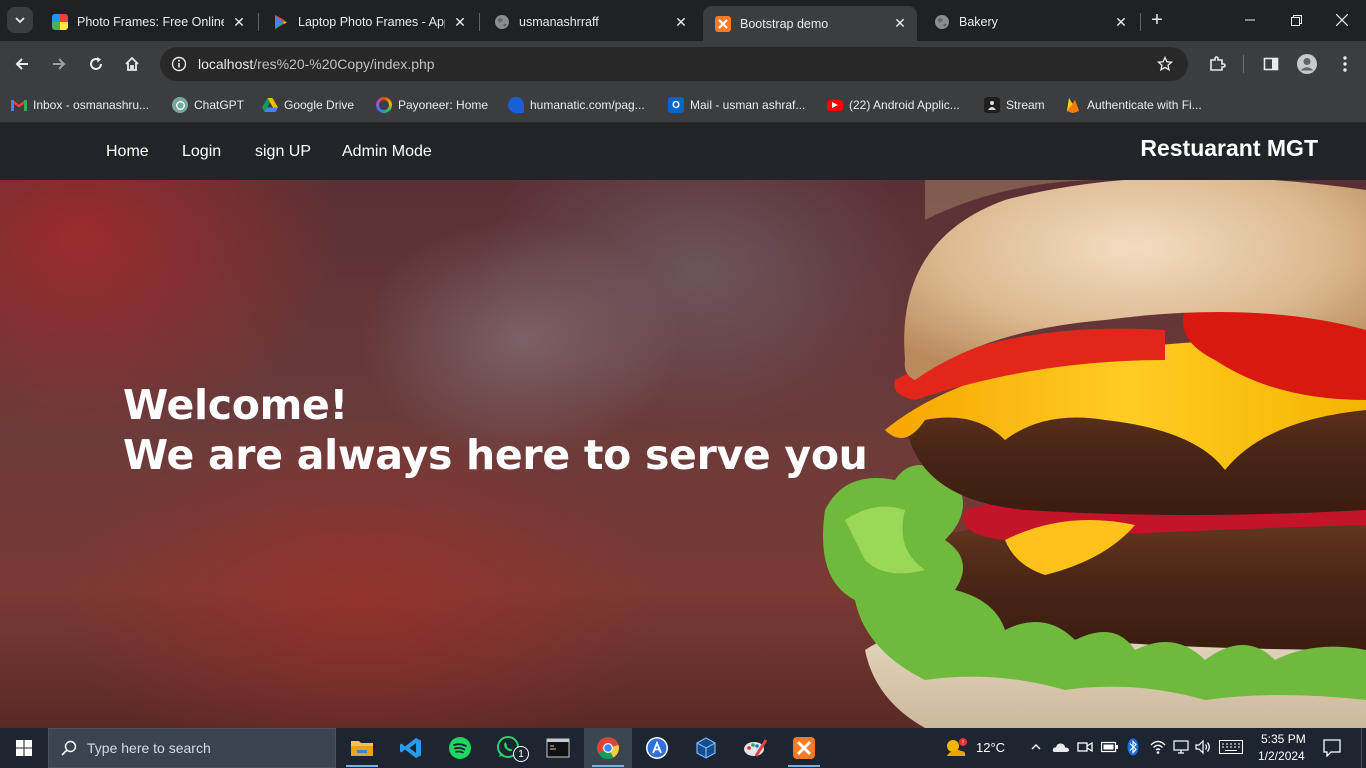 The image size is (1366, 768). Describe the element at coordinates (1363, 748) in the screenshot. I see `show-desktop-button` at that location.